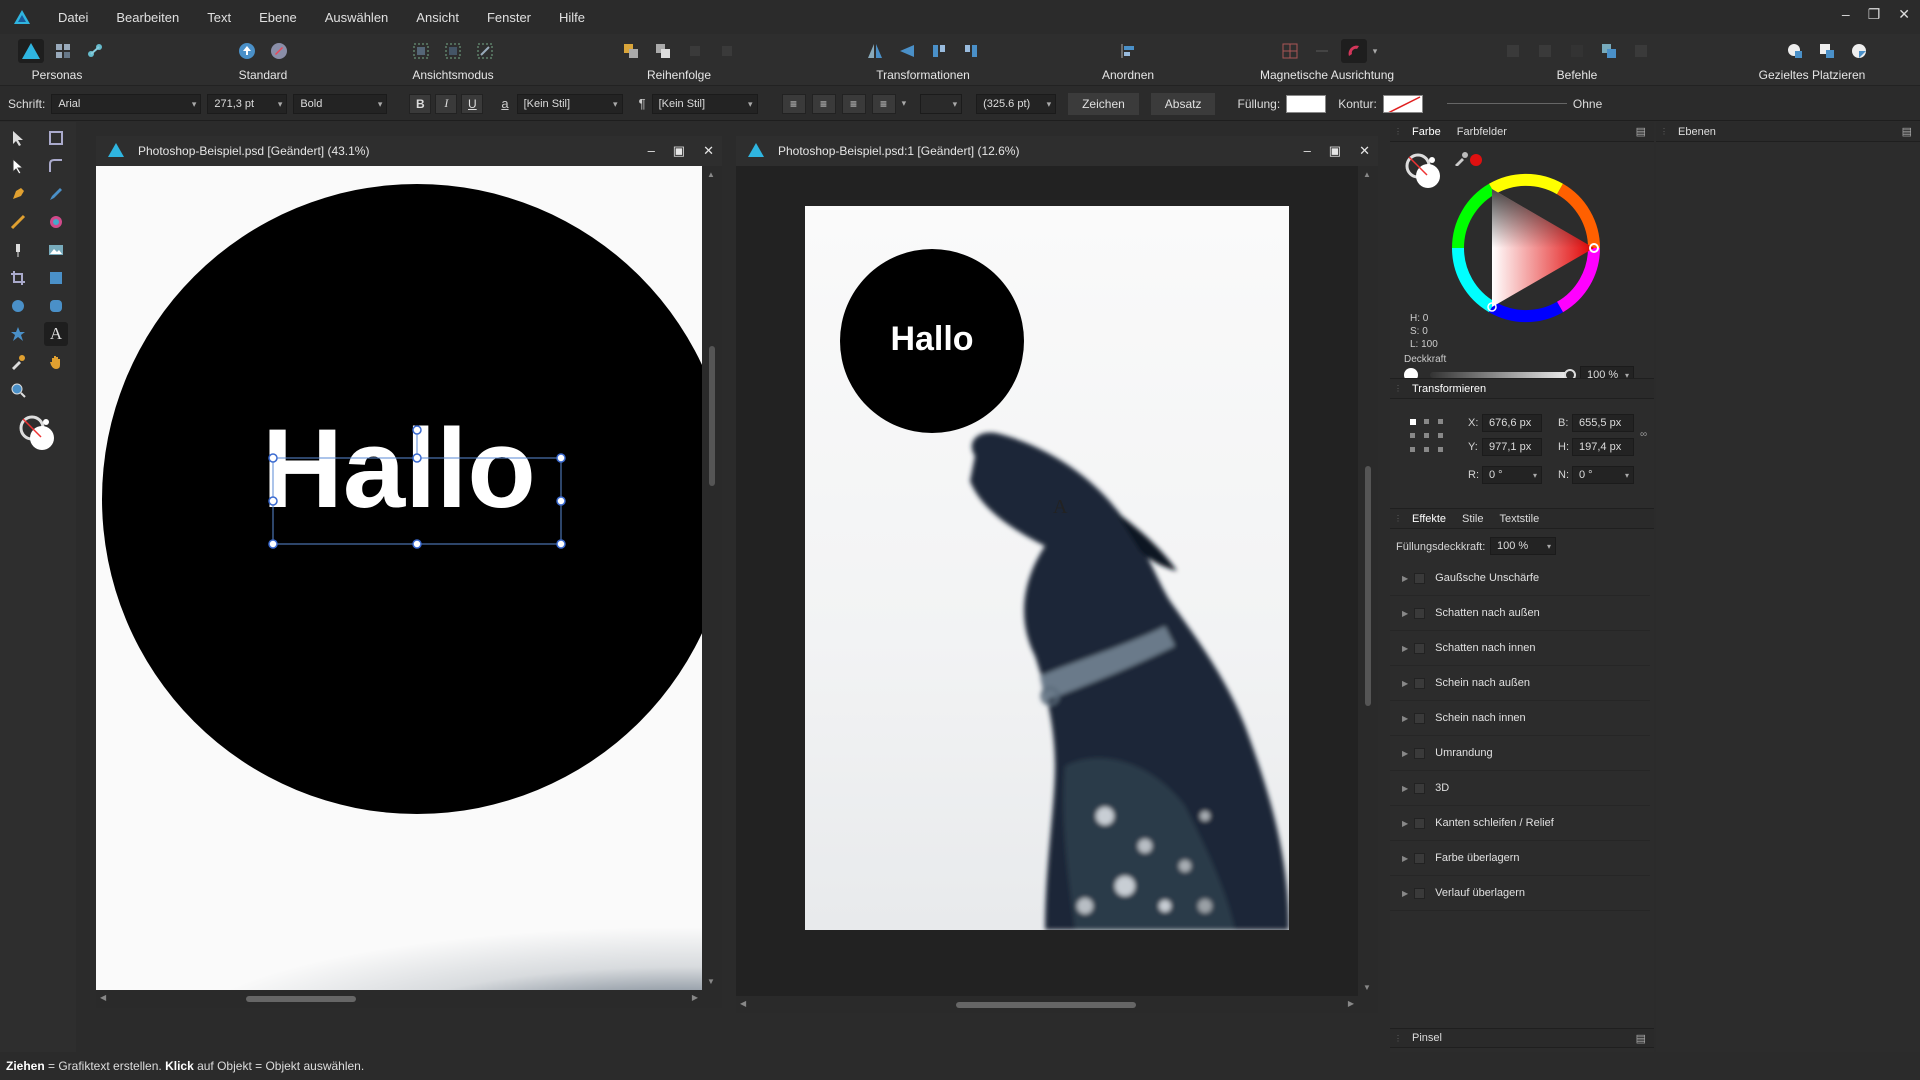 The height and width of the screenshot is (1080, 1920). What do you see at coordinates (569, 103) in the screenshot?
I see `character-style-dropdown: [Kein Stil] ▾` at bounding box center [569, 103].